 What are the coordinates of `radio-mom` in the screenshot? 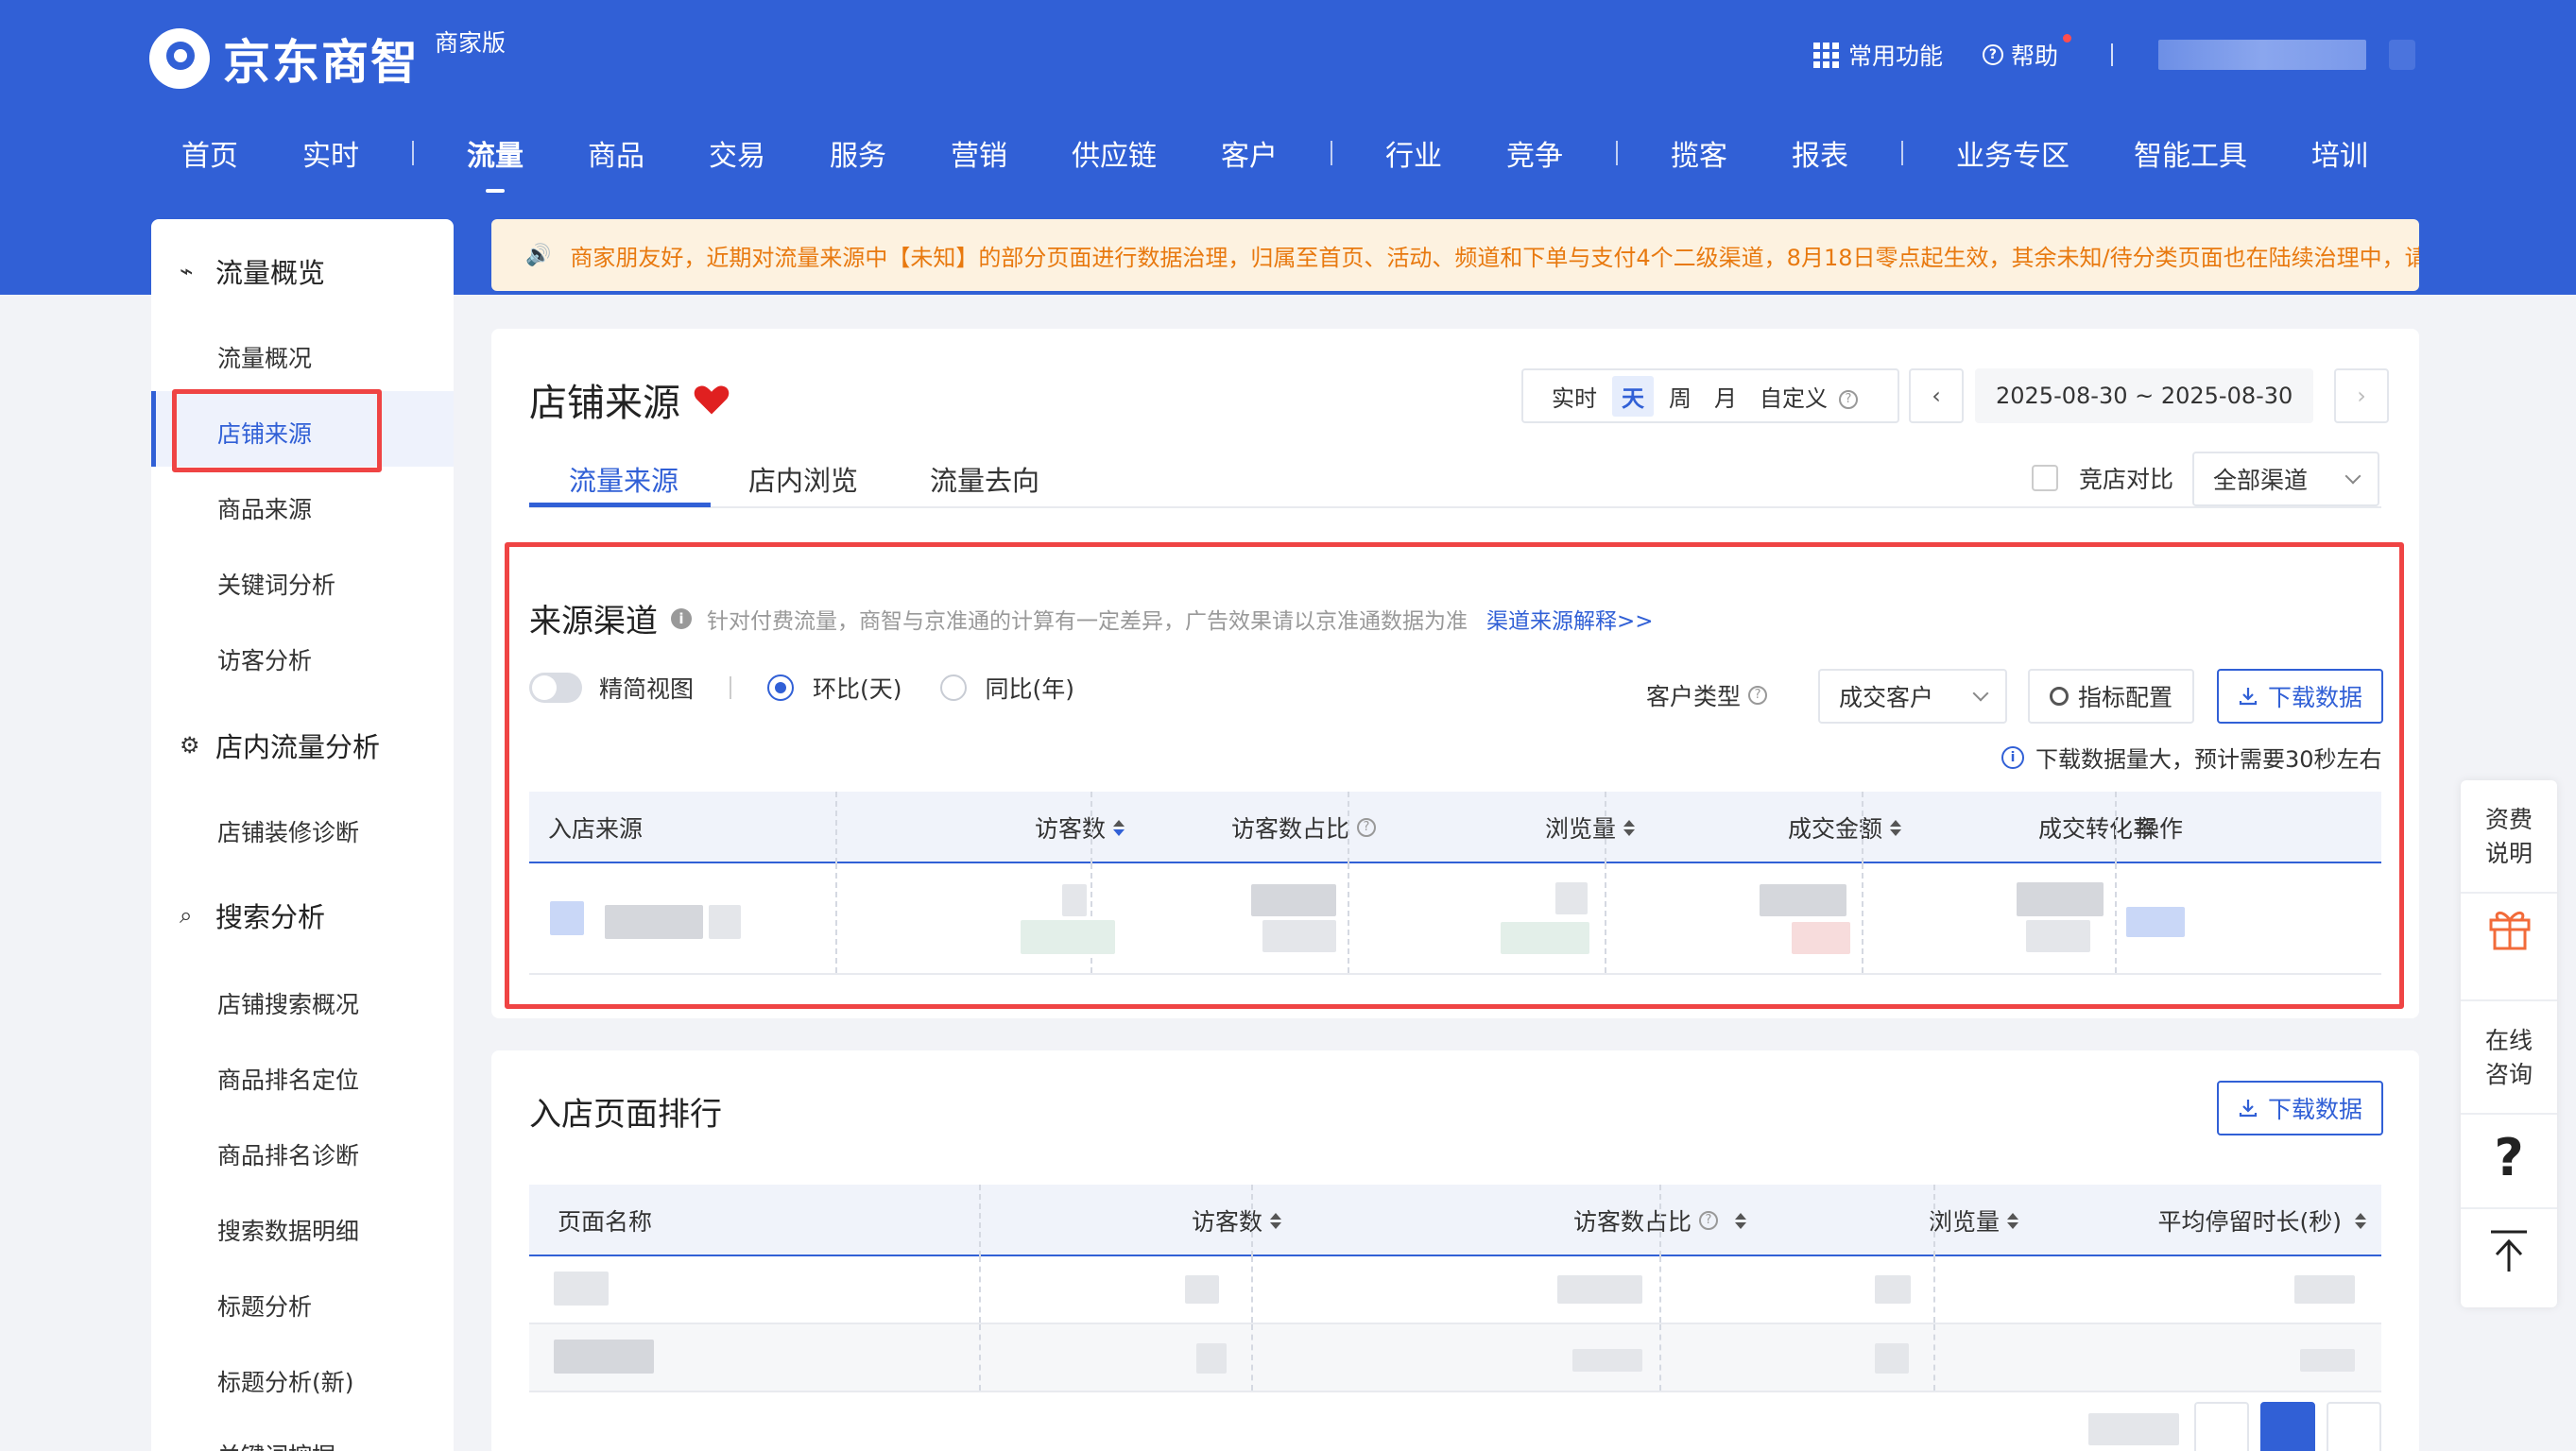 It's located at (781, 687).